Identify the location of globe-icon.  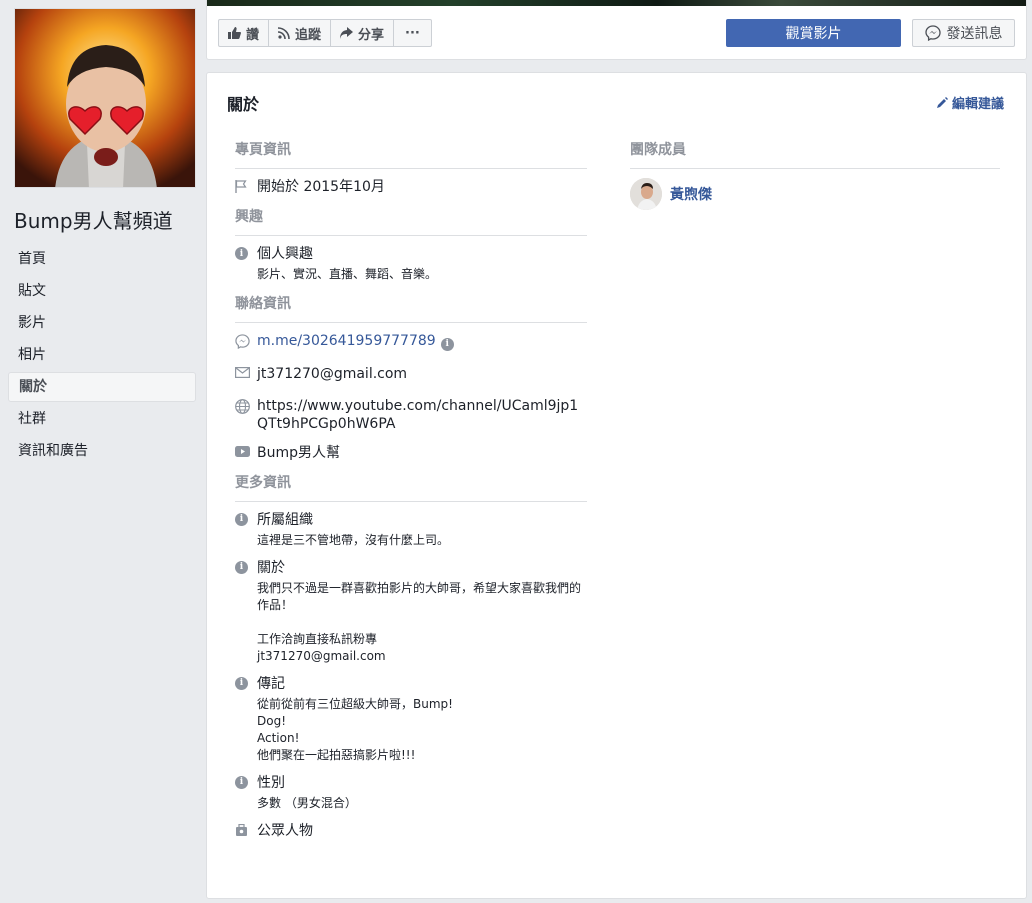
(242, 406).